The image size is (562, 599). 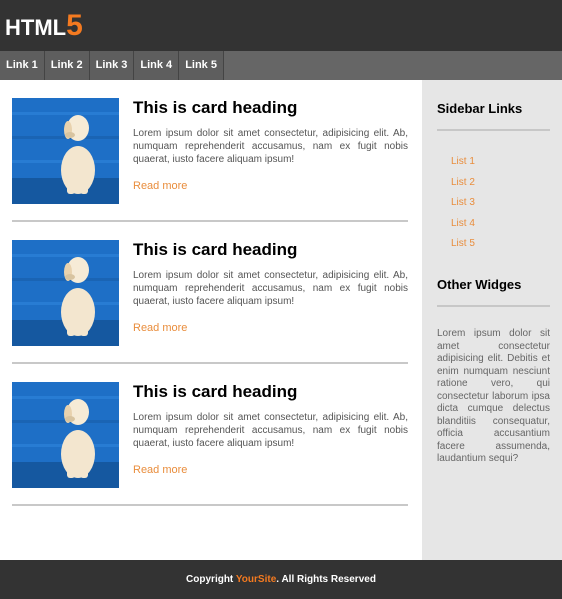 I want to click on sidebar-links-title: Sidebar Links, so click(x=480, y=108).